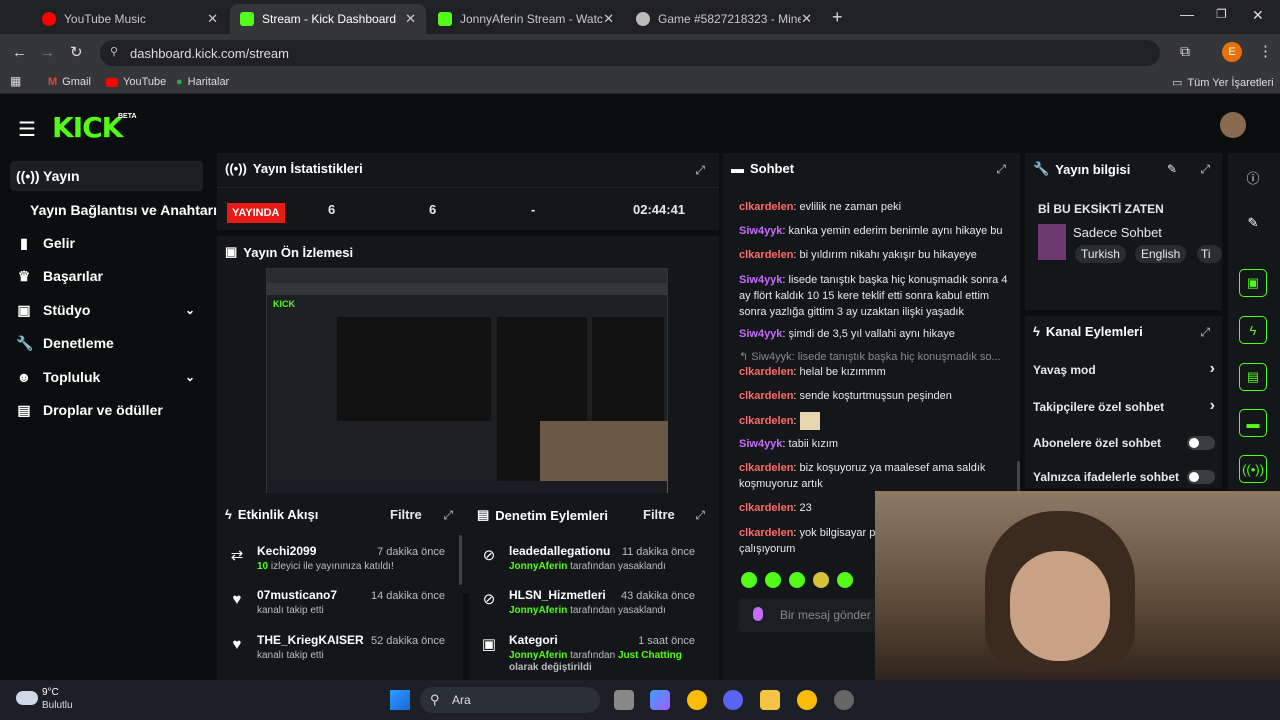  Describe the element at coordinates (737, 168) in the screenshot. I see `chat-bubble-icon: ▬` at that location.